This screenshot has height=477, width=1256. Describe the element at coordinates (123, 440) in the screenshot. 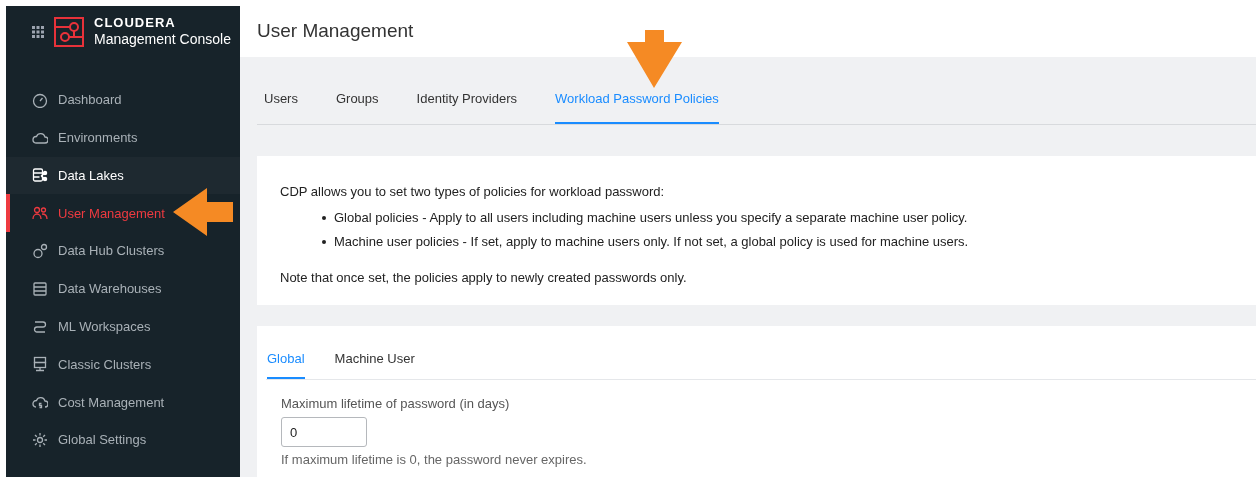

I see `sidebar-item: Global Settings` at that location.